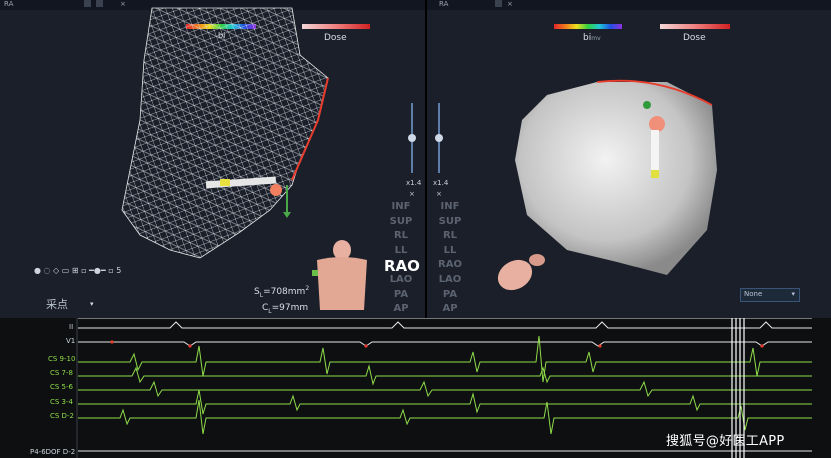 The image size is (831, 458). I want to click on zoom-slider-handle, so click(412, 138).